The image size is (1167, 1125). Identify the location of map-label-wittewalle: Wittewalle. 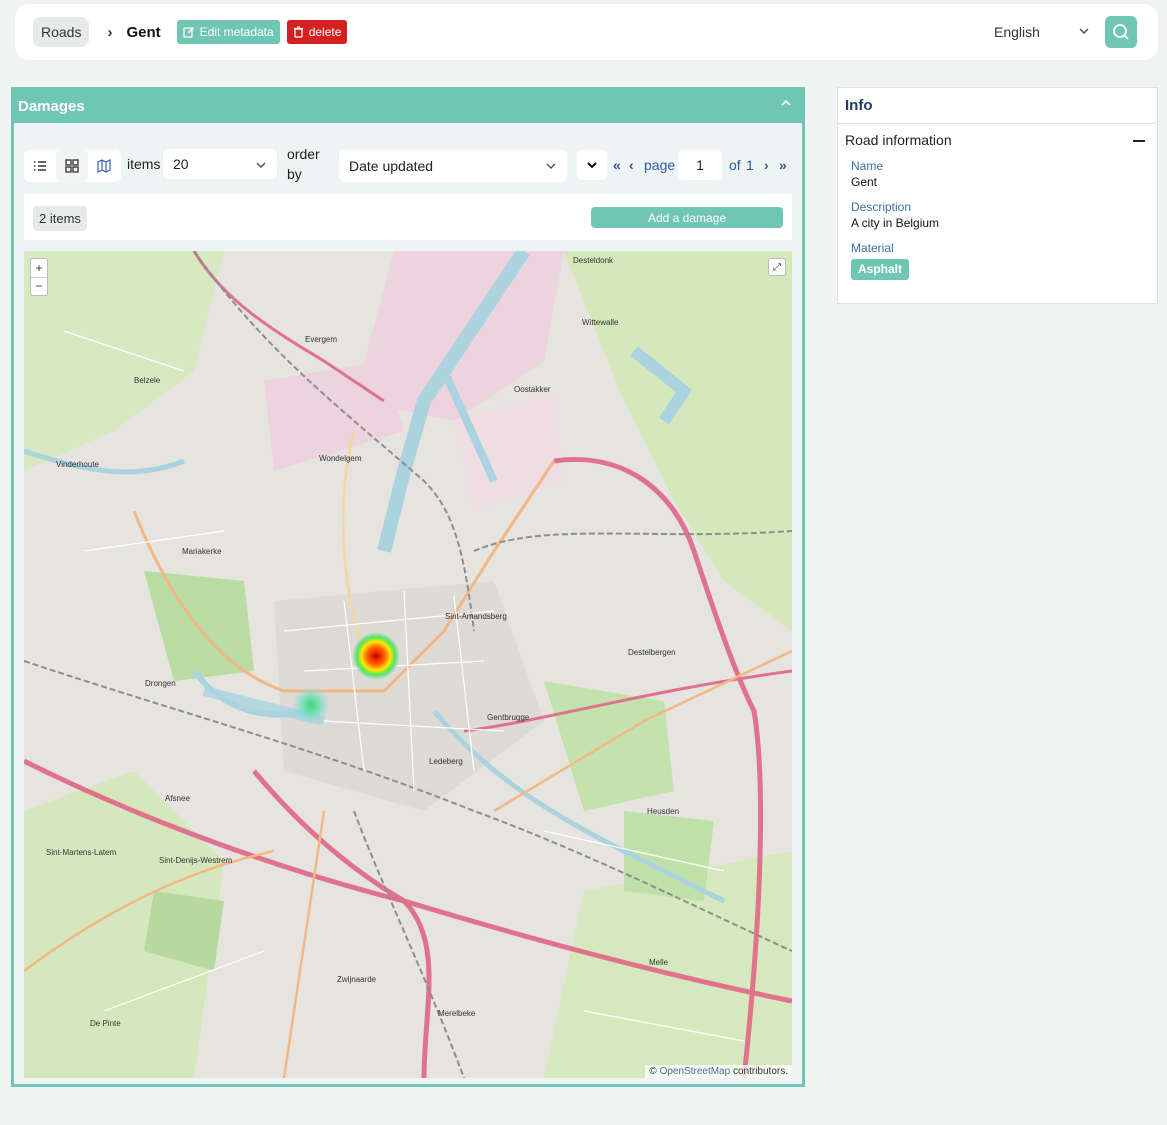
(600, 322).